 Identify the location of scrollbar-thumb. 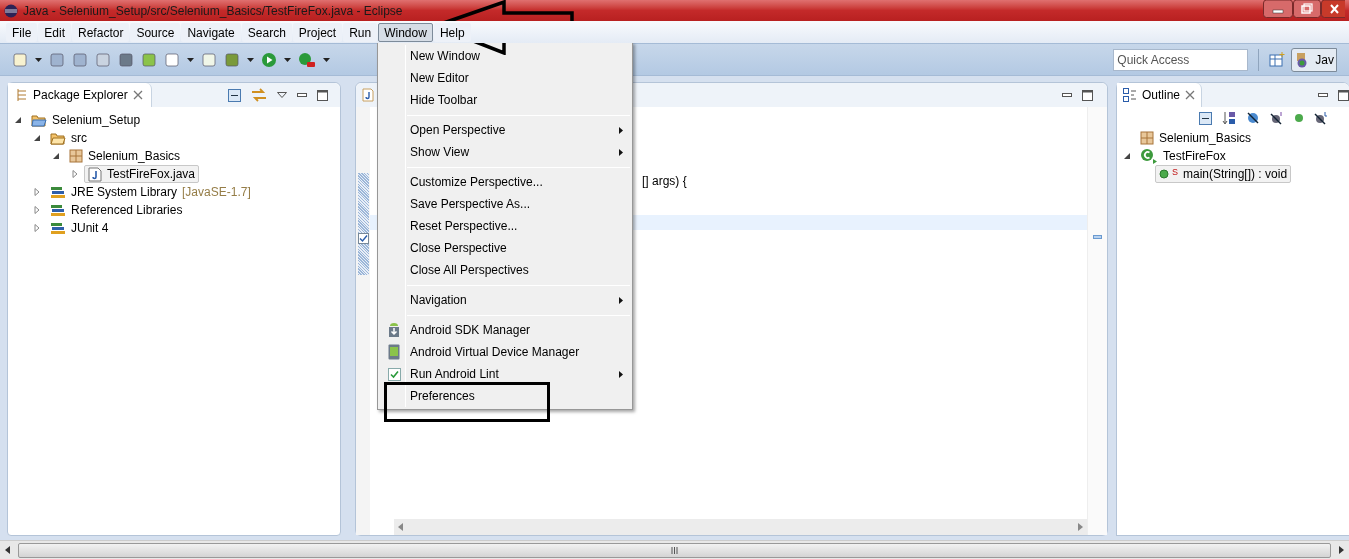
(674, 550).